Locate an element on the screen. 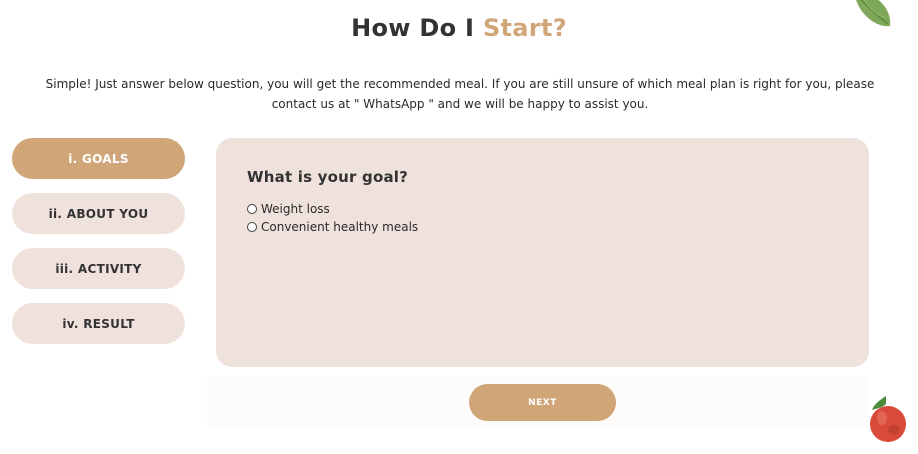  option-convenient-healthy-meals: Convenient healthy meals is located at coordinates (332, 227).